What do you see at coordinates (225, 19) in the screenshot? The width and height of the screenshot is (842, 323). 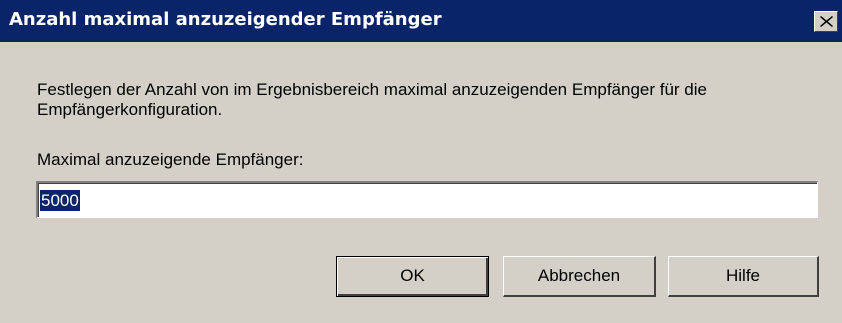 I see `window-title: Anzahl maximal anzuzeigender Empfänger` at bounding box center [225, 19].